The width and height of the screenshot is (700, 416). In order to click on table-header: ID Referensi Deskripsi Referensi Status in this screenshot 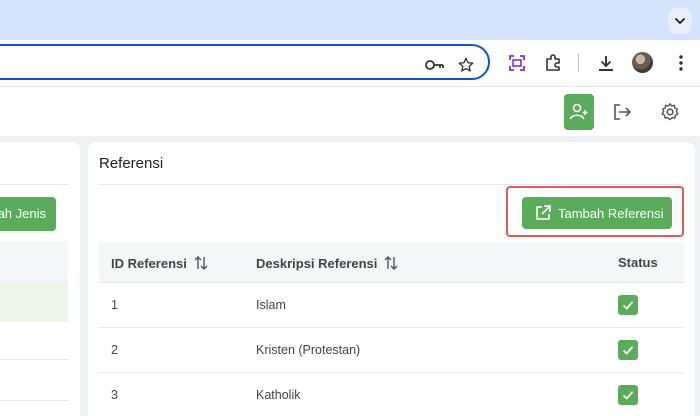, I will do `click(391, 262)`.